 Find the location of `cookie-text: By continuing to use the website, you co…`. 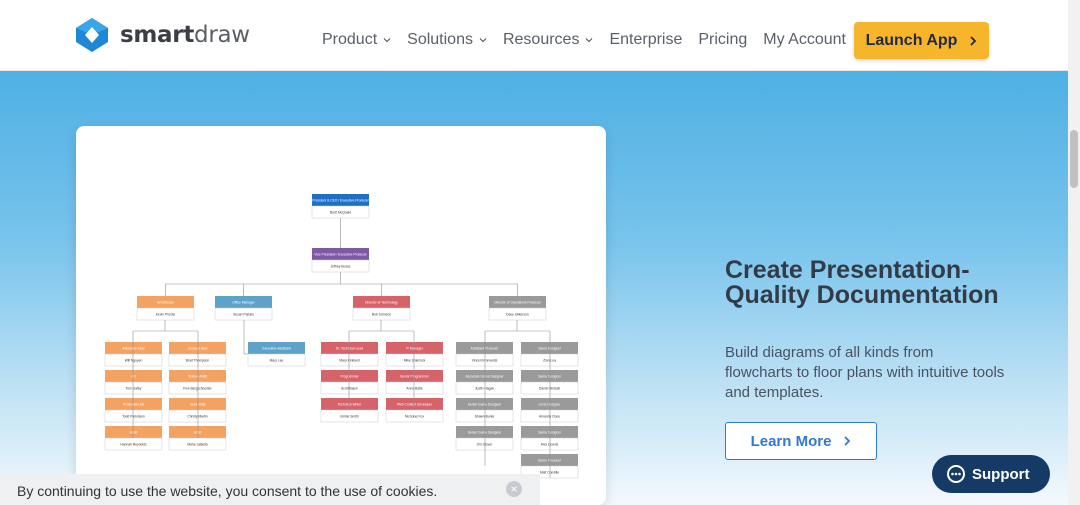

cookie-text: By continuing to use the website, you co… is located at coordinates (227, 491).